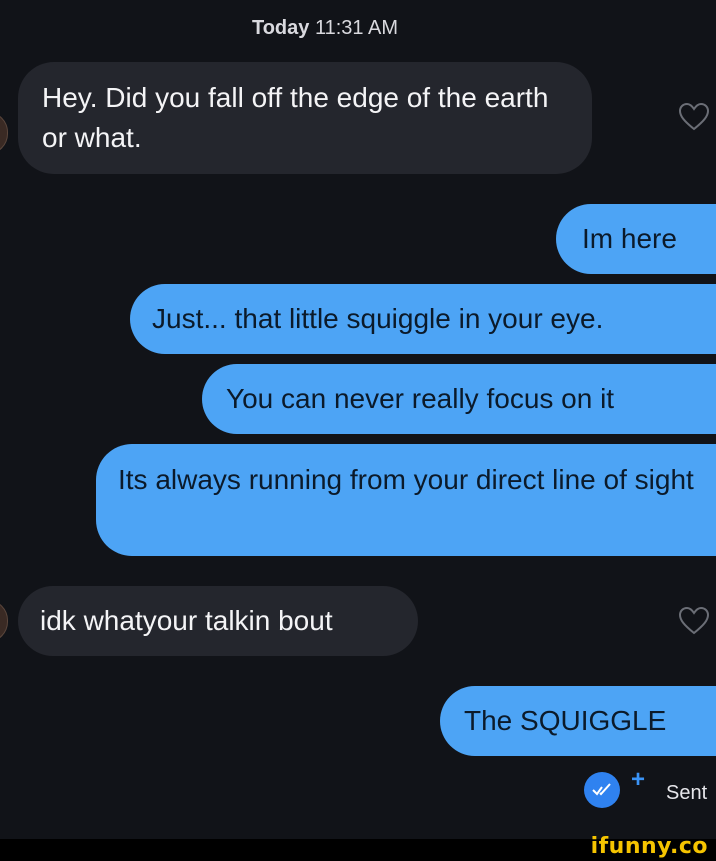  I want to click on message-outgoing: Im here, so click(636, 239).